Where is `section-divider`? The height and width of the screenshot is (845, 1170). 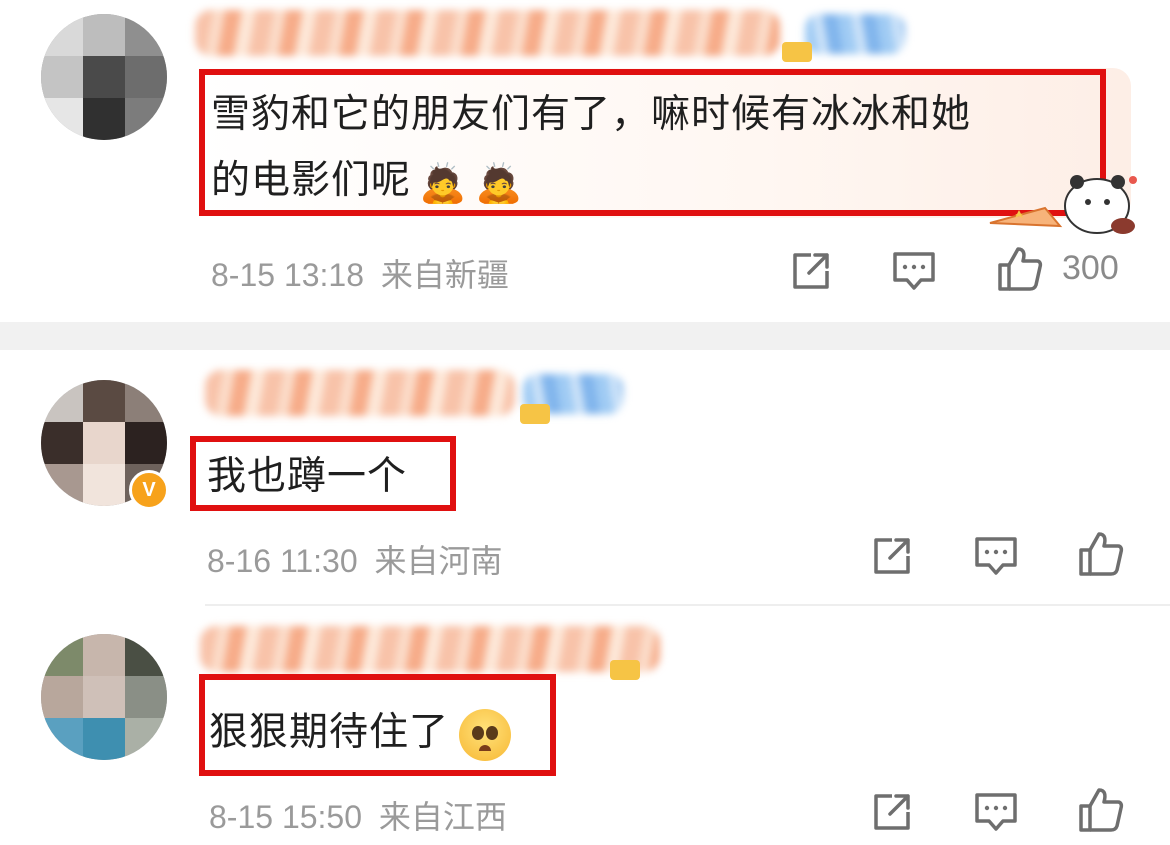
section-divider is located at coordinates (585, 336).